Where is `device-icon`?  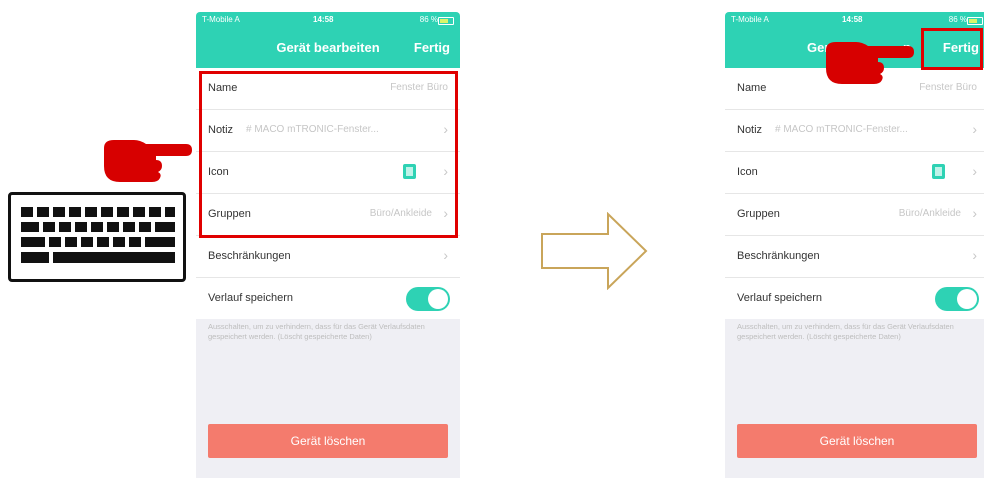 device-icon is located at coordinates (938, 171).